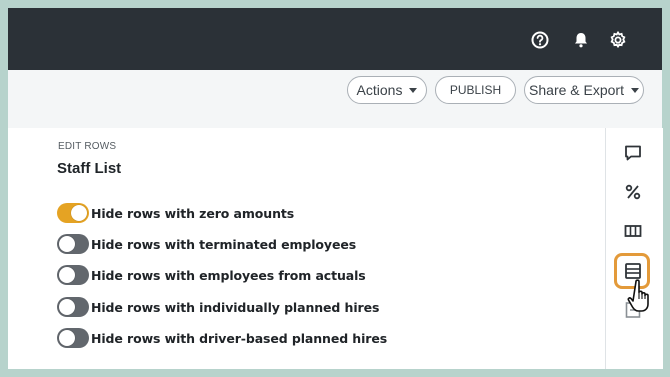 This screenshot has height=377, width=670. Describe the element at coordinates (638, 295) in the screenshot. I see `hand-cursor-icon` at that location.